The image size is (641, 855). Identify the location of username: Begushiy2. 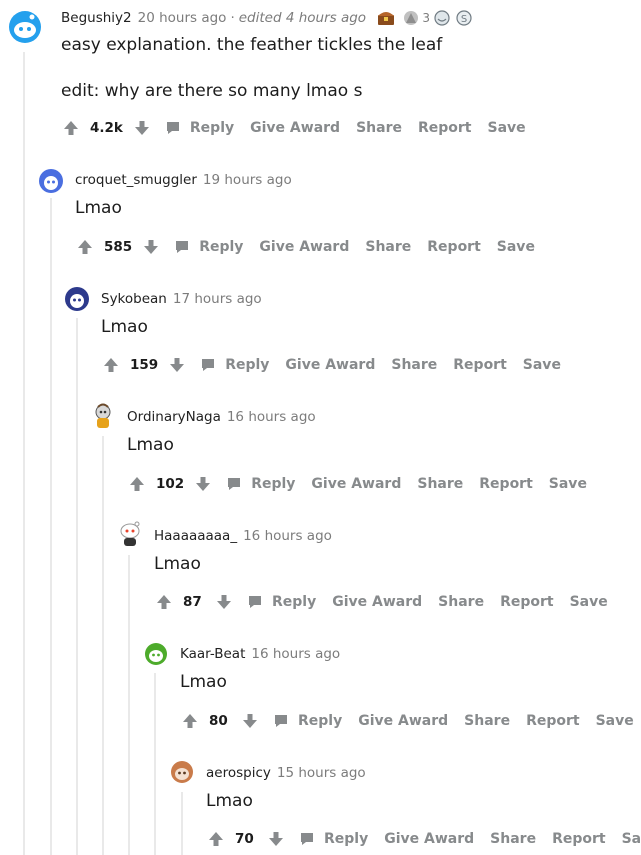
(96, 18).